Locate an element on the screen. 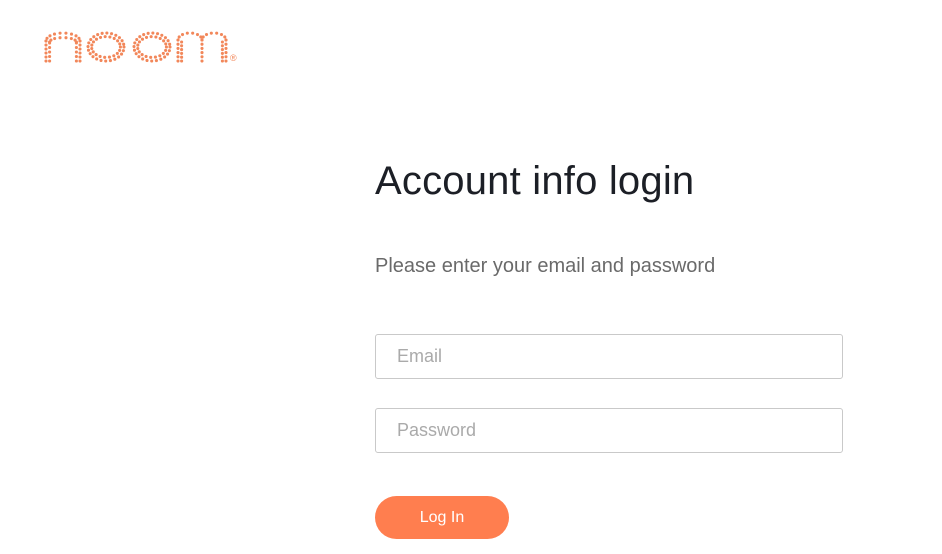 The image size is (942, 554). noom-logo-icon: ® is located at coordinates (140, 47).